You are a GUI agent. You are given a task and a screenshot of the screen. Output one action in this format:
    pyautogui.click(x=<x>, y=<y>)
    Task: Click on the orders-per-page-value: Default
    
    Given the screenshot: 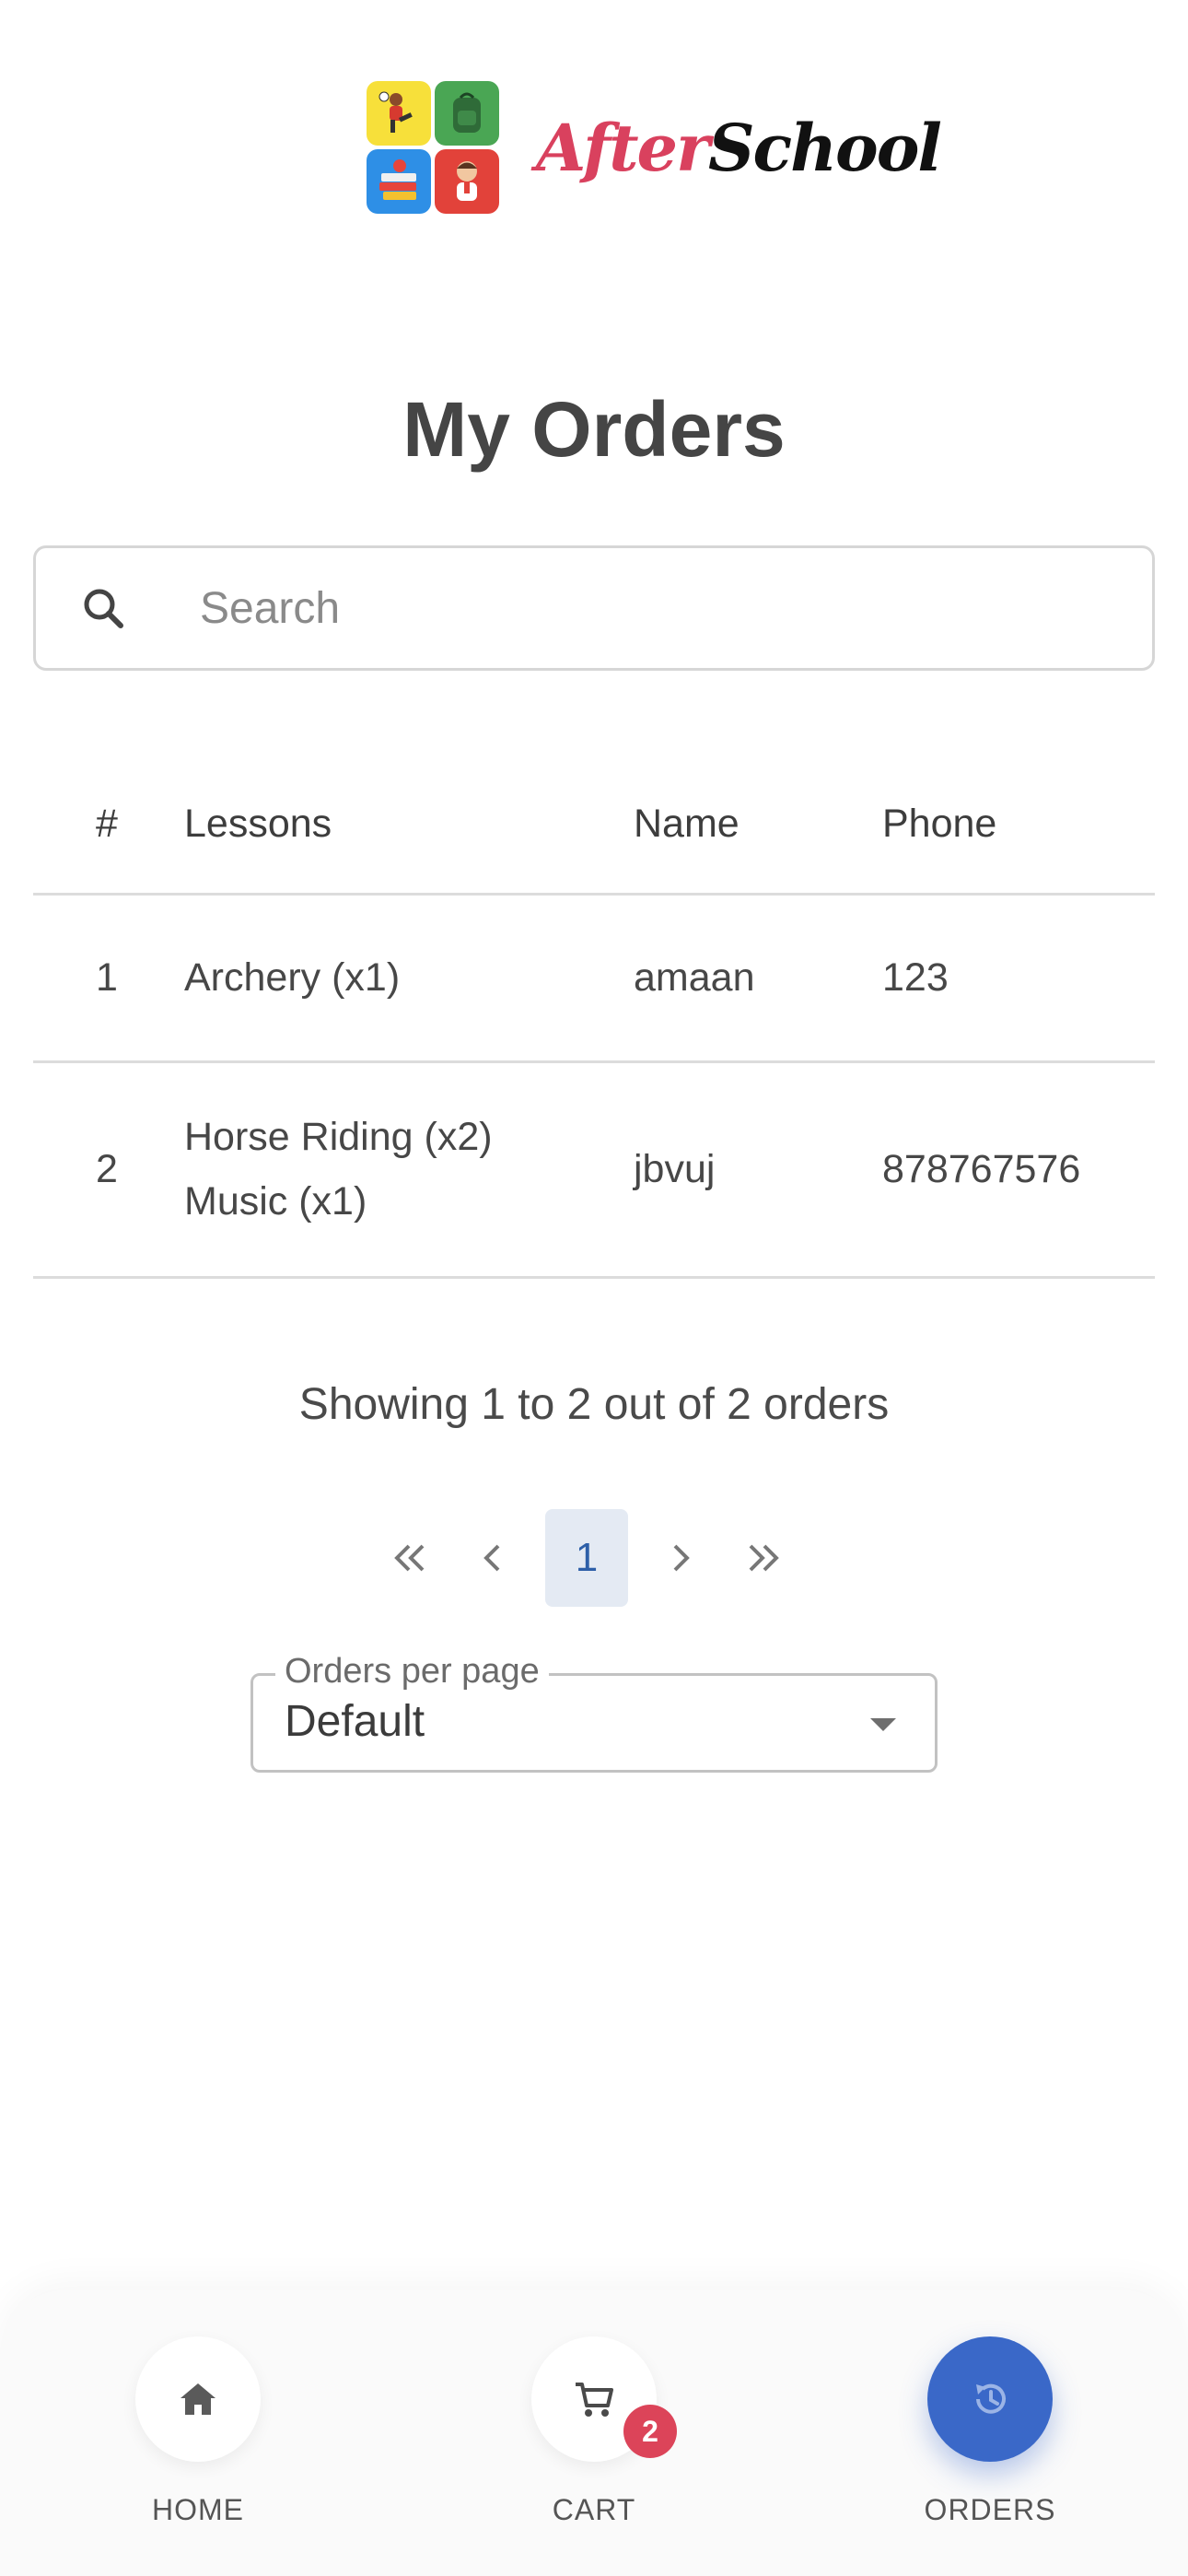 What is the action you would take?
    pyautogui.click(x=355, y=1721)
    